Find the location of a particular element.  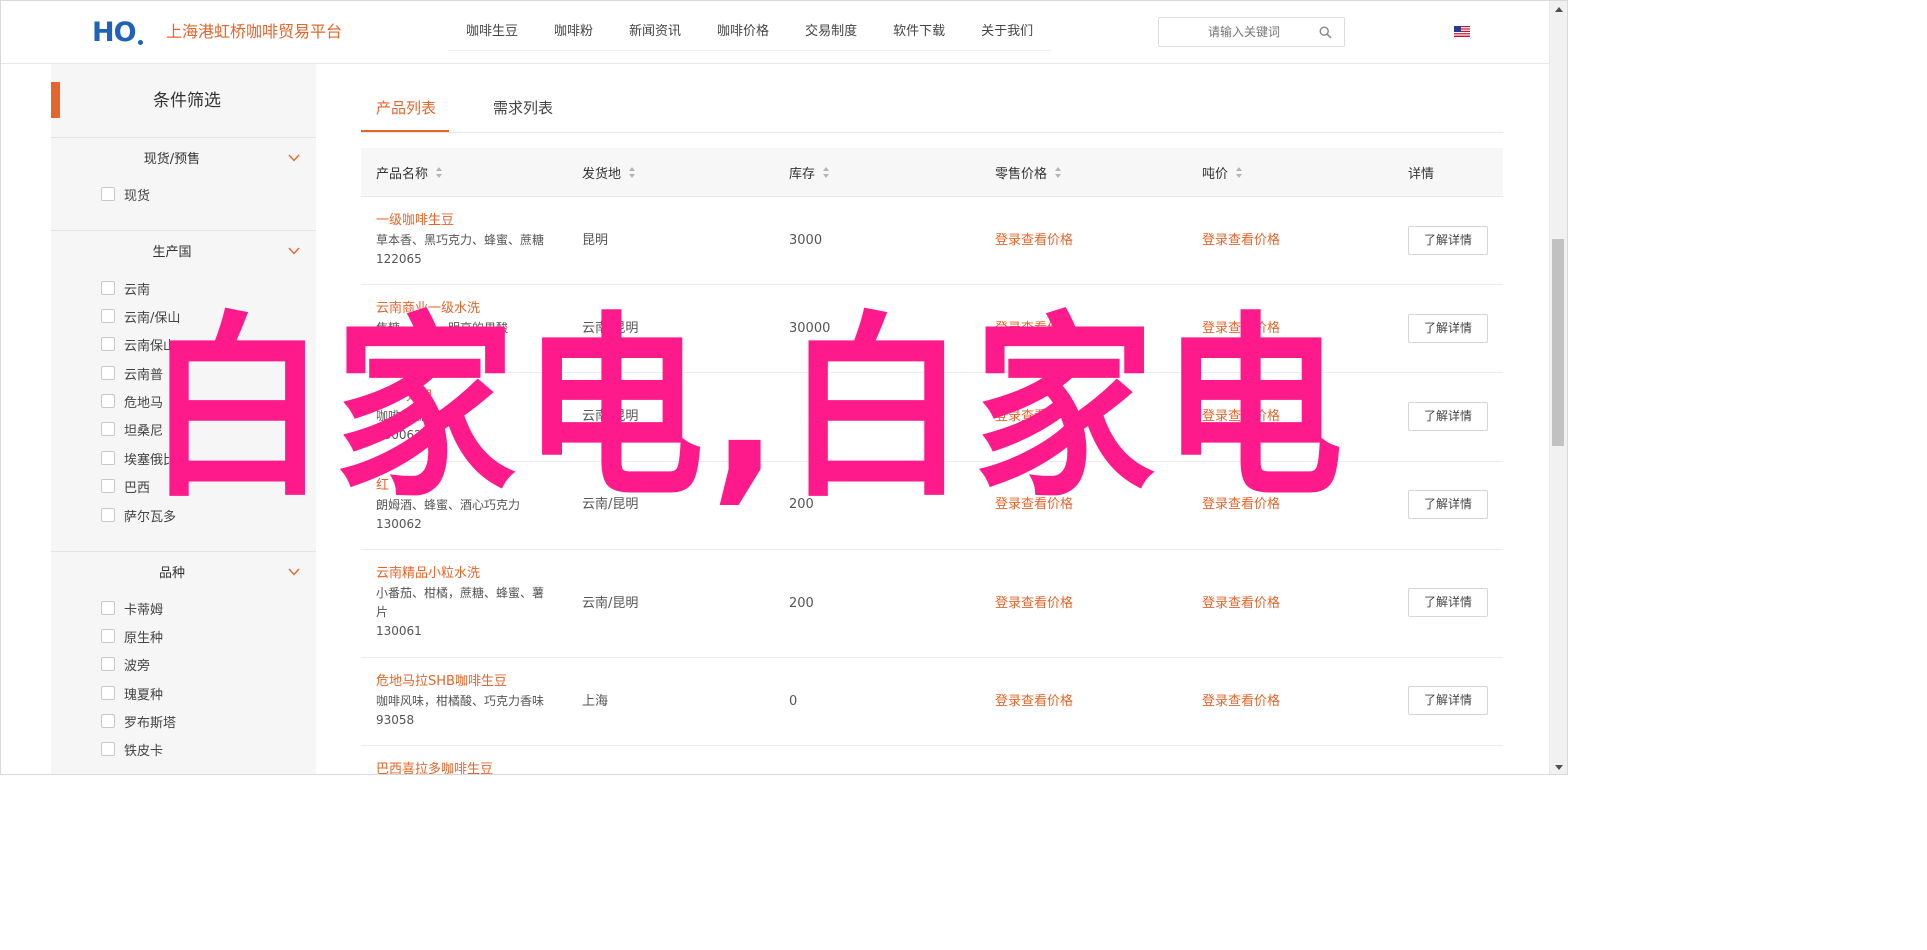

filter-option: 埃塞俄比亚 is located at coordinates (145, 458).